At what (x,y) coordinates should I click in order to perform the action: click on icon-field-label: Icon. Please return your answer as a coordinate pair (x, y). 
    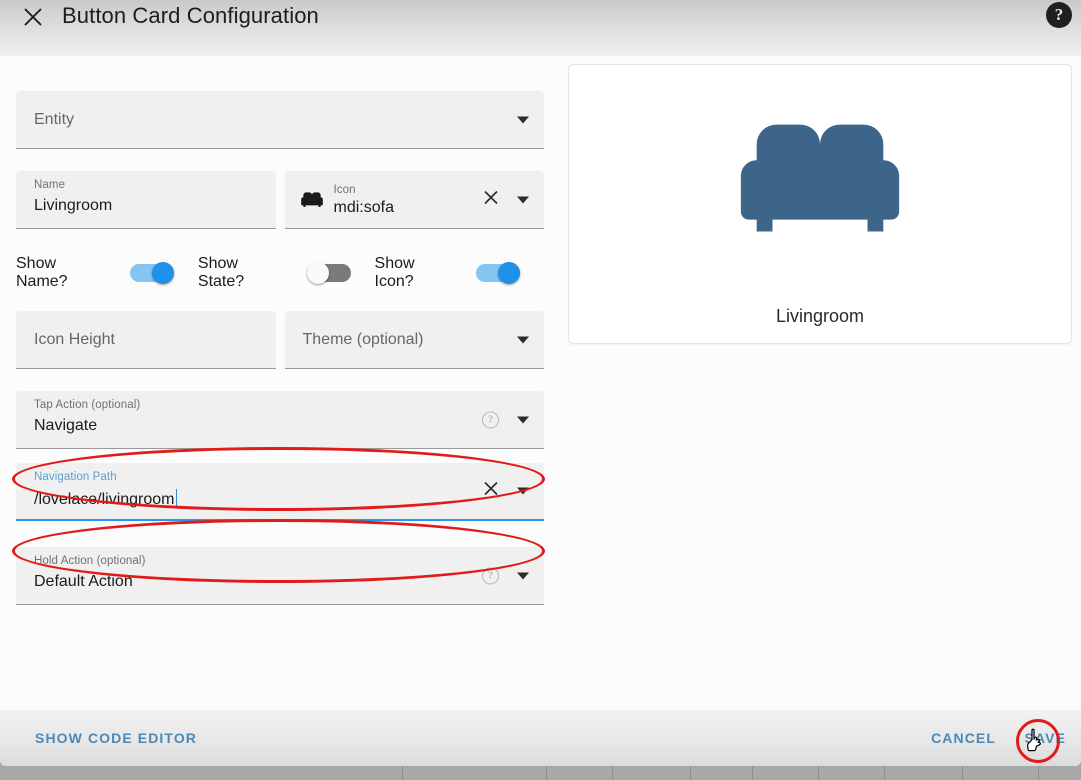
    Looking at the image, I should click on (344, 190).